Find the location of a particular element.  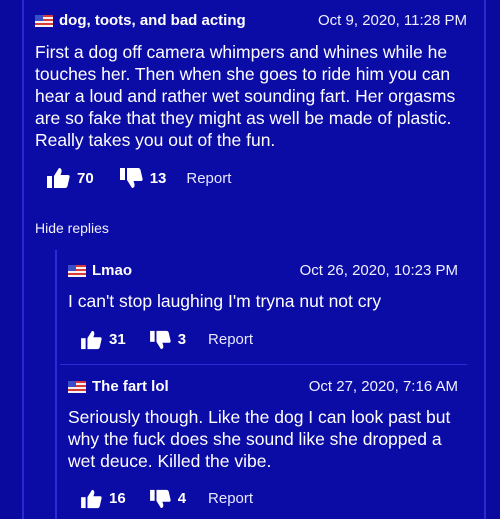

like-button: 31 is located at coordinates (103, 340).